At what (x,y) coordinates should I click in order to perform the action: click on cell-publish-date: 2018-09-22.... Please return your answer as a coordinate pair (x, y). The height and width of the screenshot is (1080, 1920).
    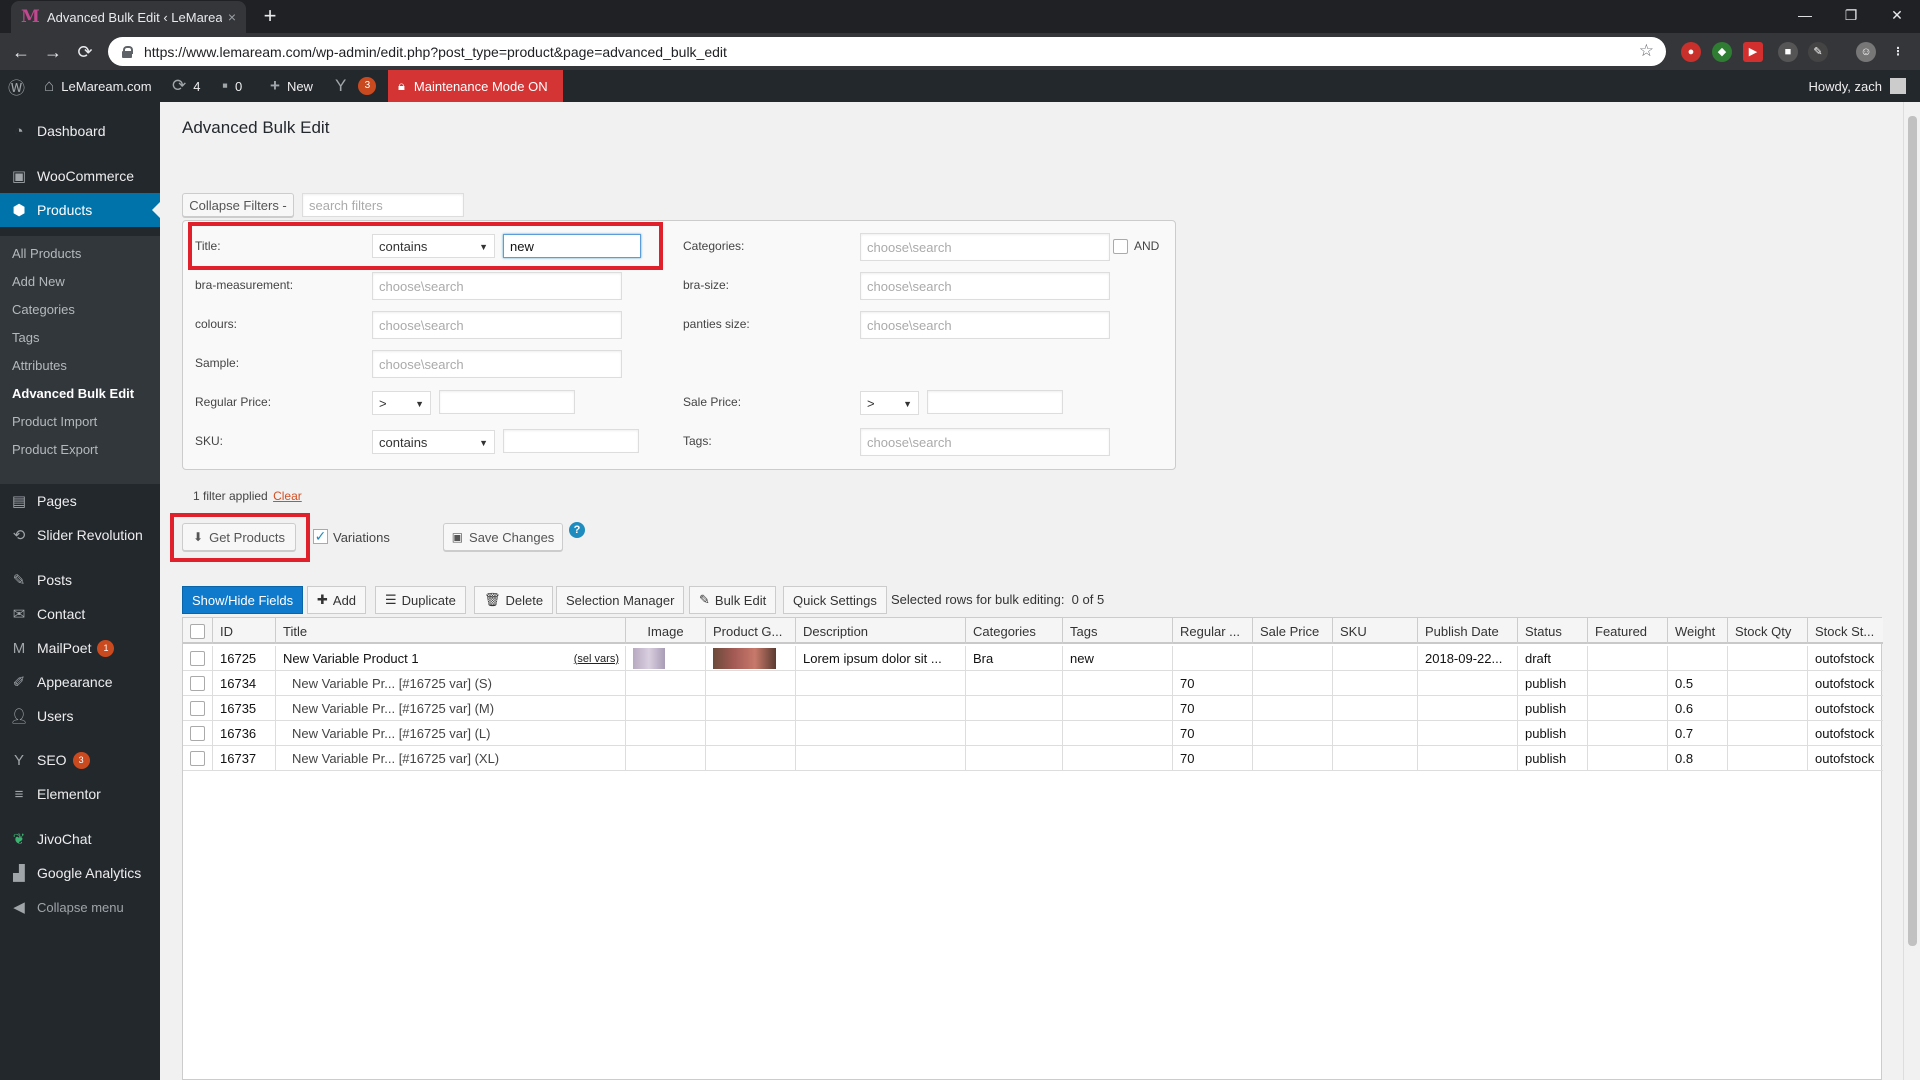
    Looking at the image, I should click on (1468, 658).